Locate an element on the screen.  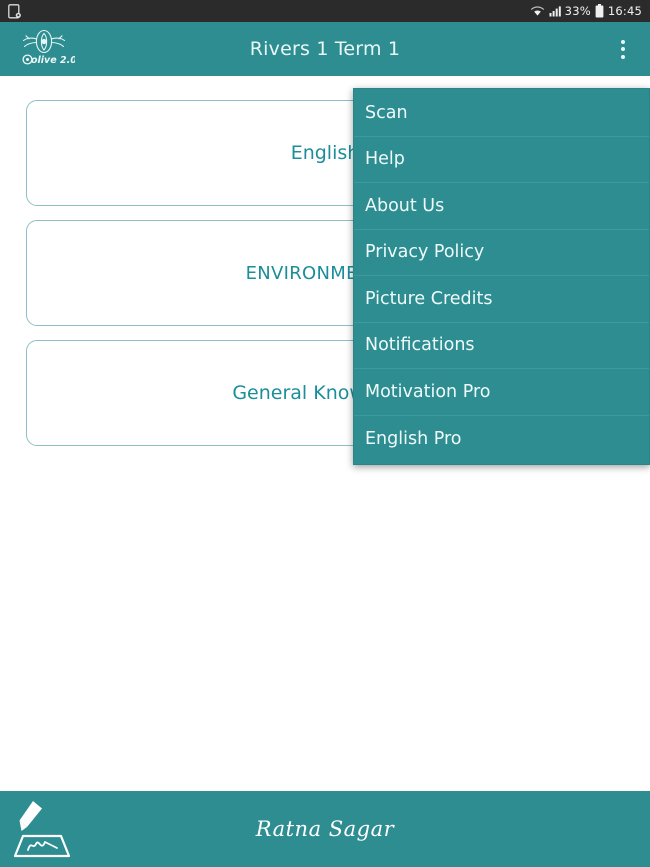
app-toolbar: olive 2.0 Rivers 1 Term 1 is located at coordinates (325, 49).